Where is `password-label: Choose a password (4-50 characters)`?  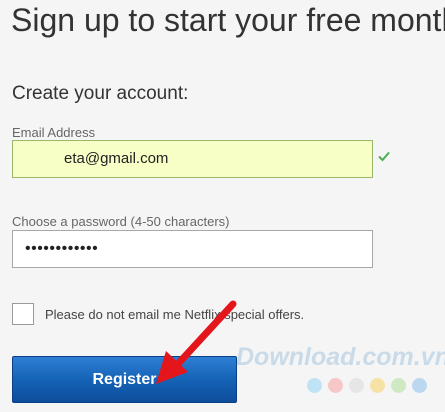 password-label: Choose a password (4-50 characters) is located at coordinates (121, 221).